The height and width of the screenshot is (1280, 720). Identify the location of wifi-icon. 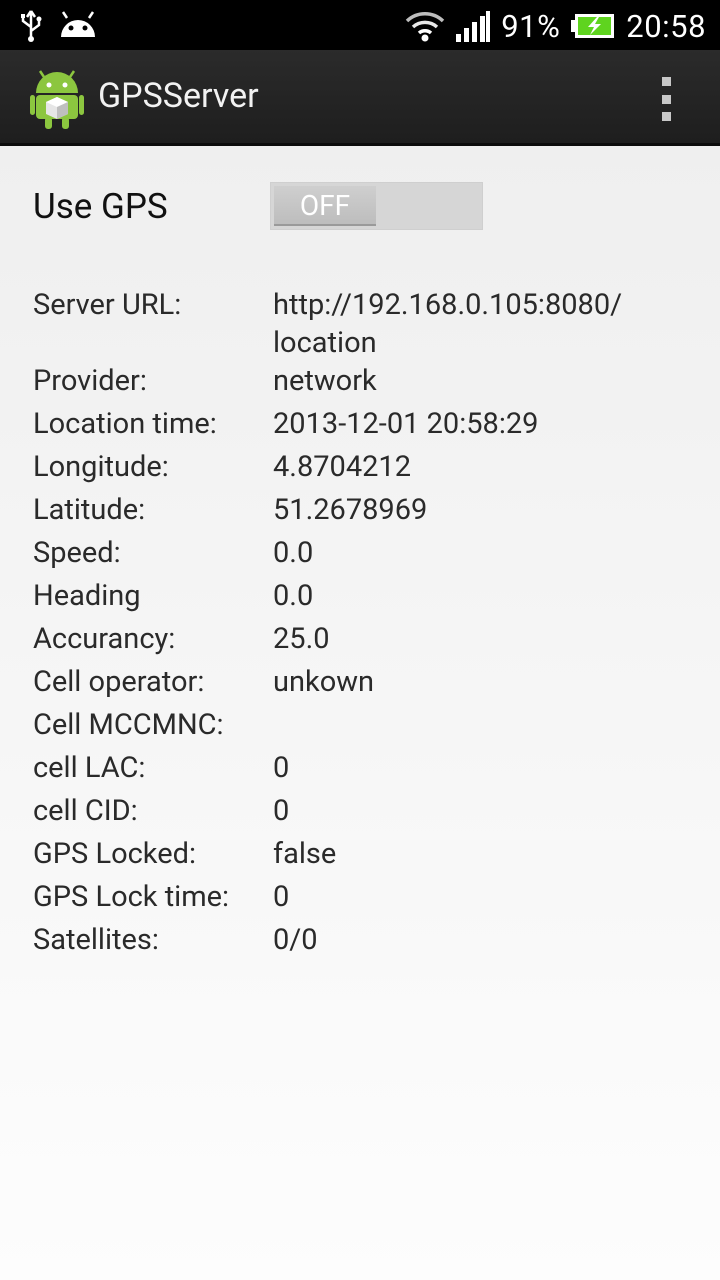
(425, 27).